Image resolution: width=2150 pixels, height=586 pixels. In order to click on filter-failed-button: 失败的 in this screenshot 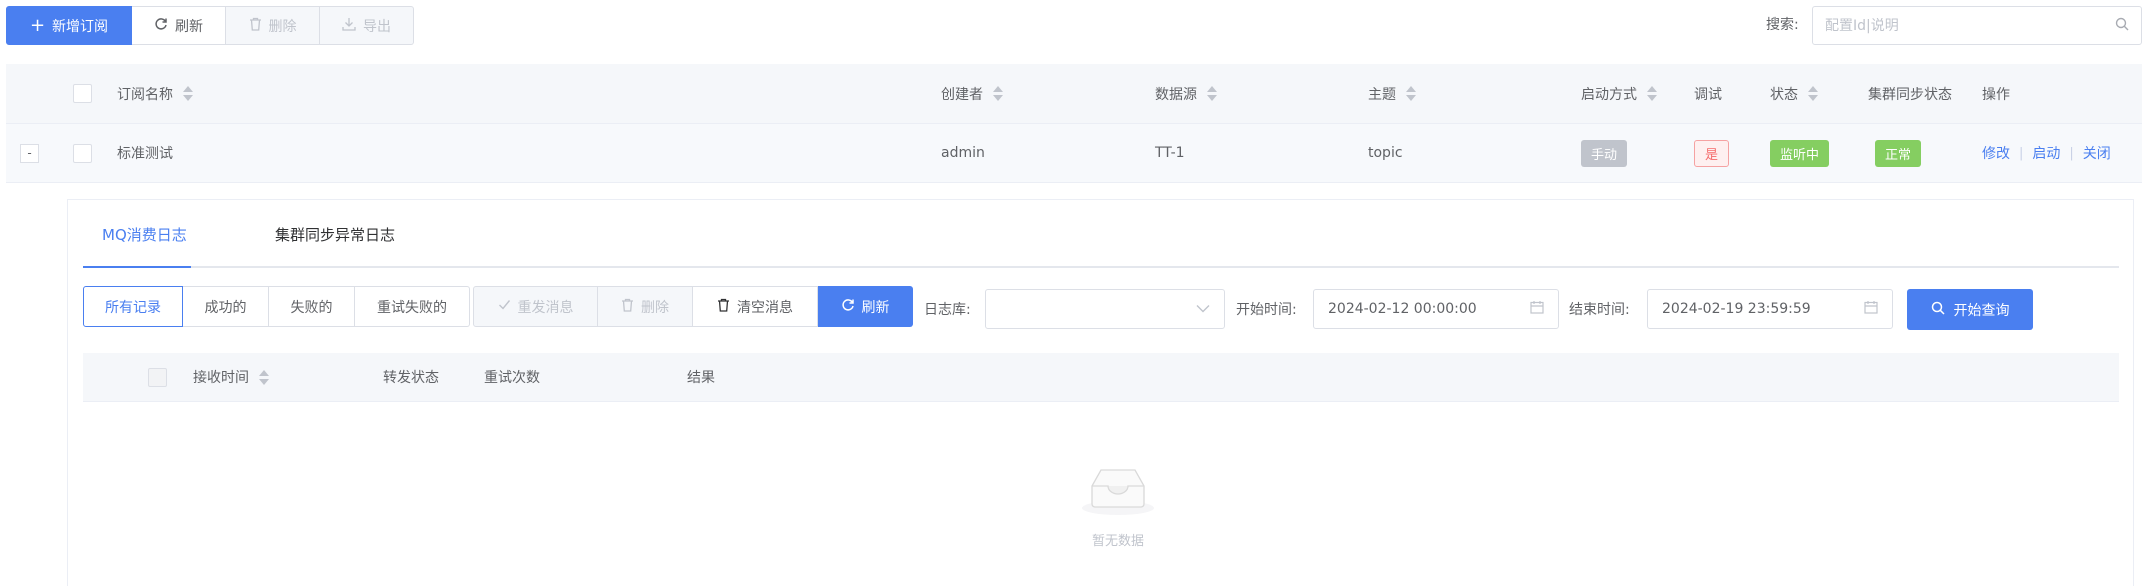, I will do `click(312, 306)`.